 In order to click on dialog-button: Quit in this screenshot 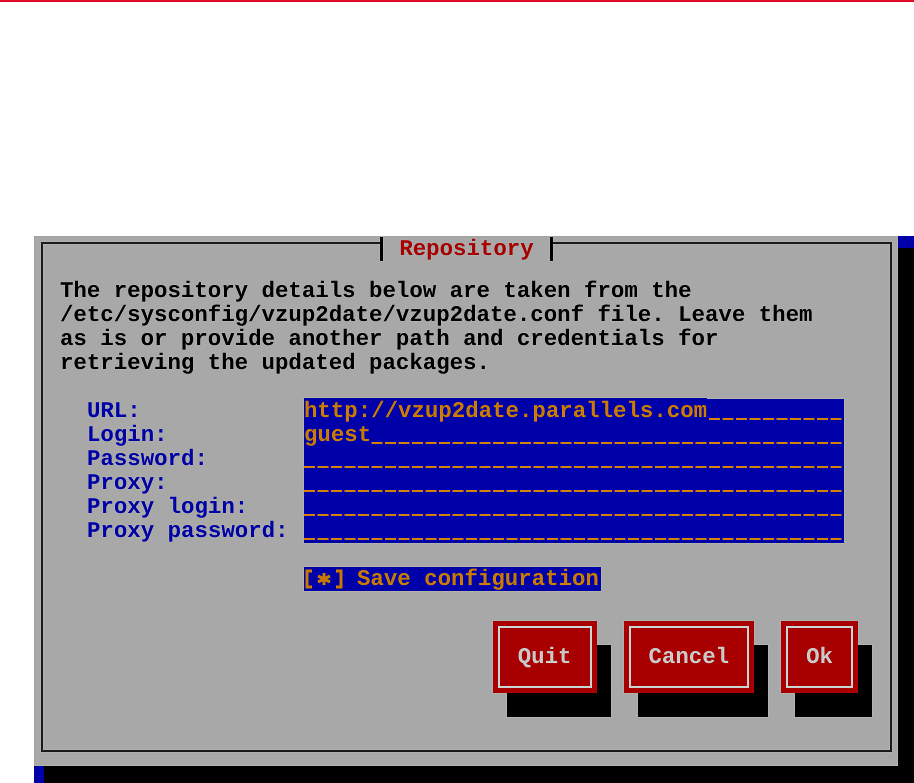, I will do `click(544, 657)`.